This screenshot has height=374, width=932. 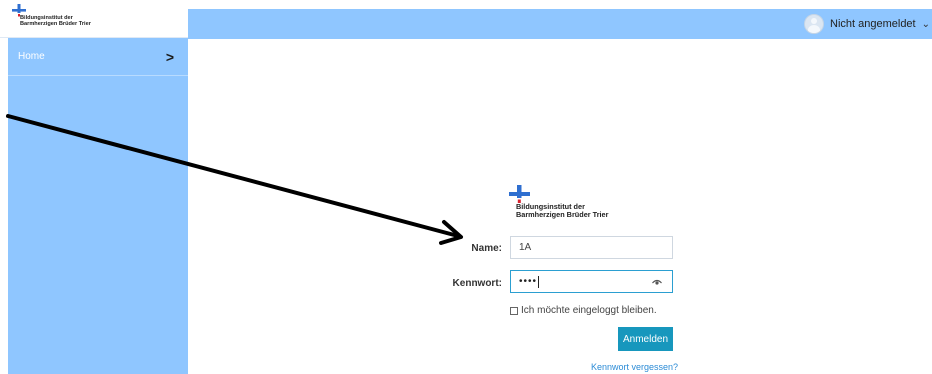 I want to click on brand-logo-line2: Barmherzigen Brüder Trier, so click(x=55, y=23).